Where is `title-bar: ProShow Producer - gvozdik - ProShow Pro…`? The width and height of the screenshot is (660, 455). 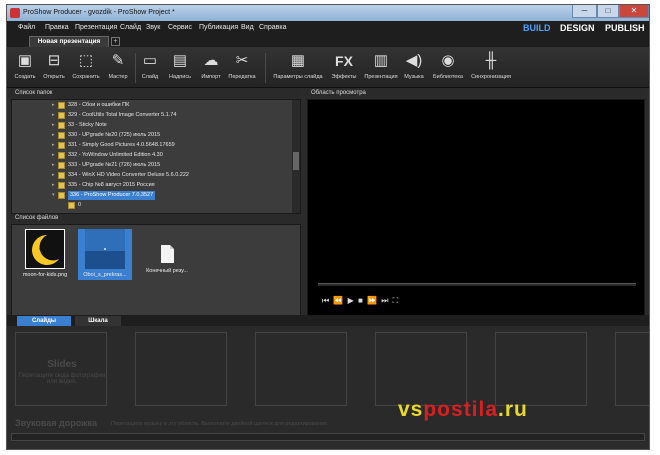 title-bar: ProShow Producer - gvozdik - ProShow Pro… is located at coordinates (328, 13).